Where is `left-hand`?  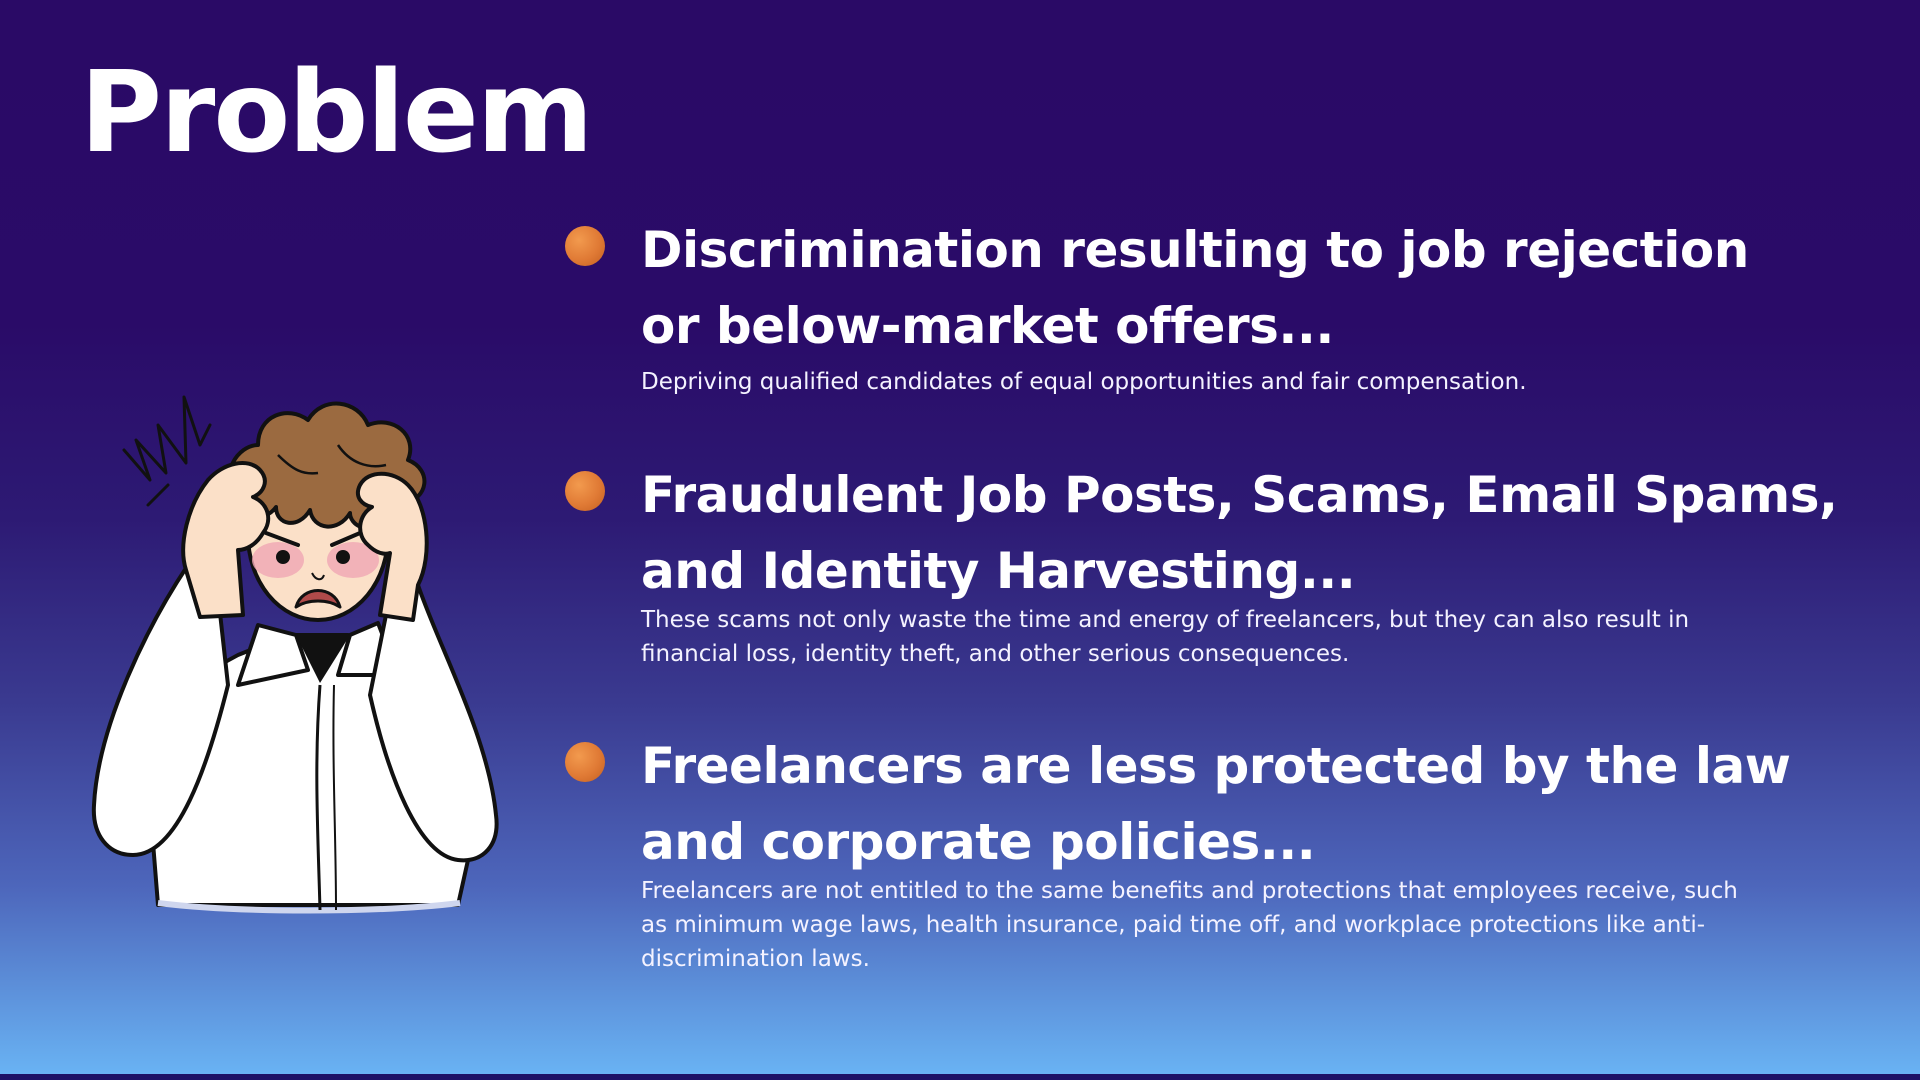
left-hand is located at coordinates (226, 540).